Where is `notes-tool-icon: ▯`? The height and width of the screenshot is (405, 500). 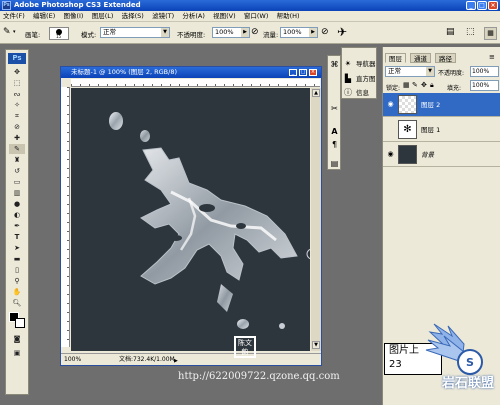
notes-tool-icon: ▯ is located at coordinates (17, 270).